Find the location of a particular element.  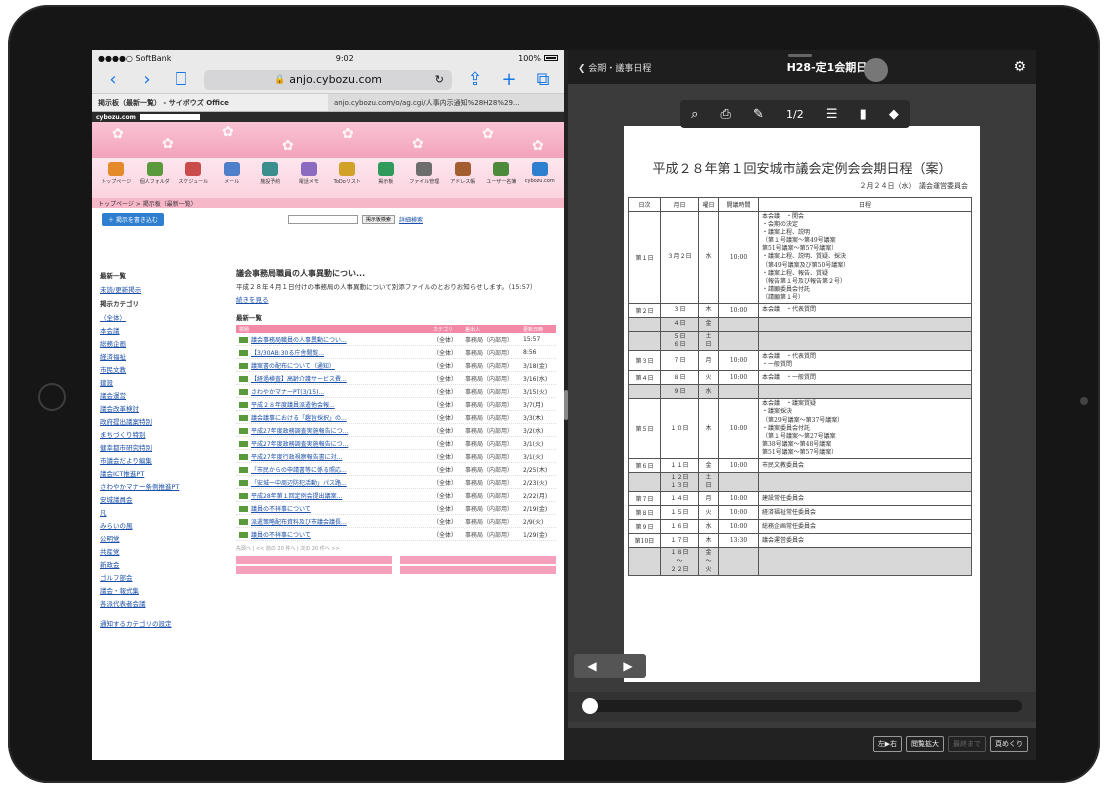

list-icon: ☰ is located at coordinates (832, 114).